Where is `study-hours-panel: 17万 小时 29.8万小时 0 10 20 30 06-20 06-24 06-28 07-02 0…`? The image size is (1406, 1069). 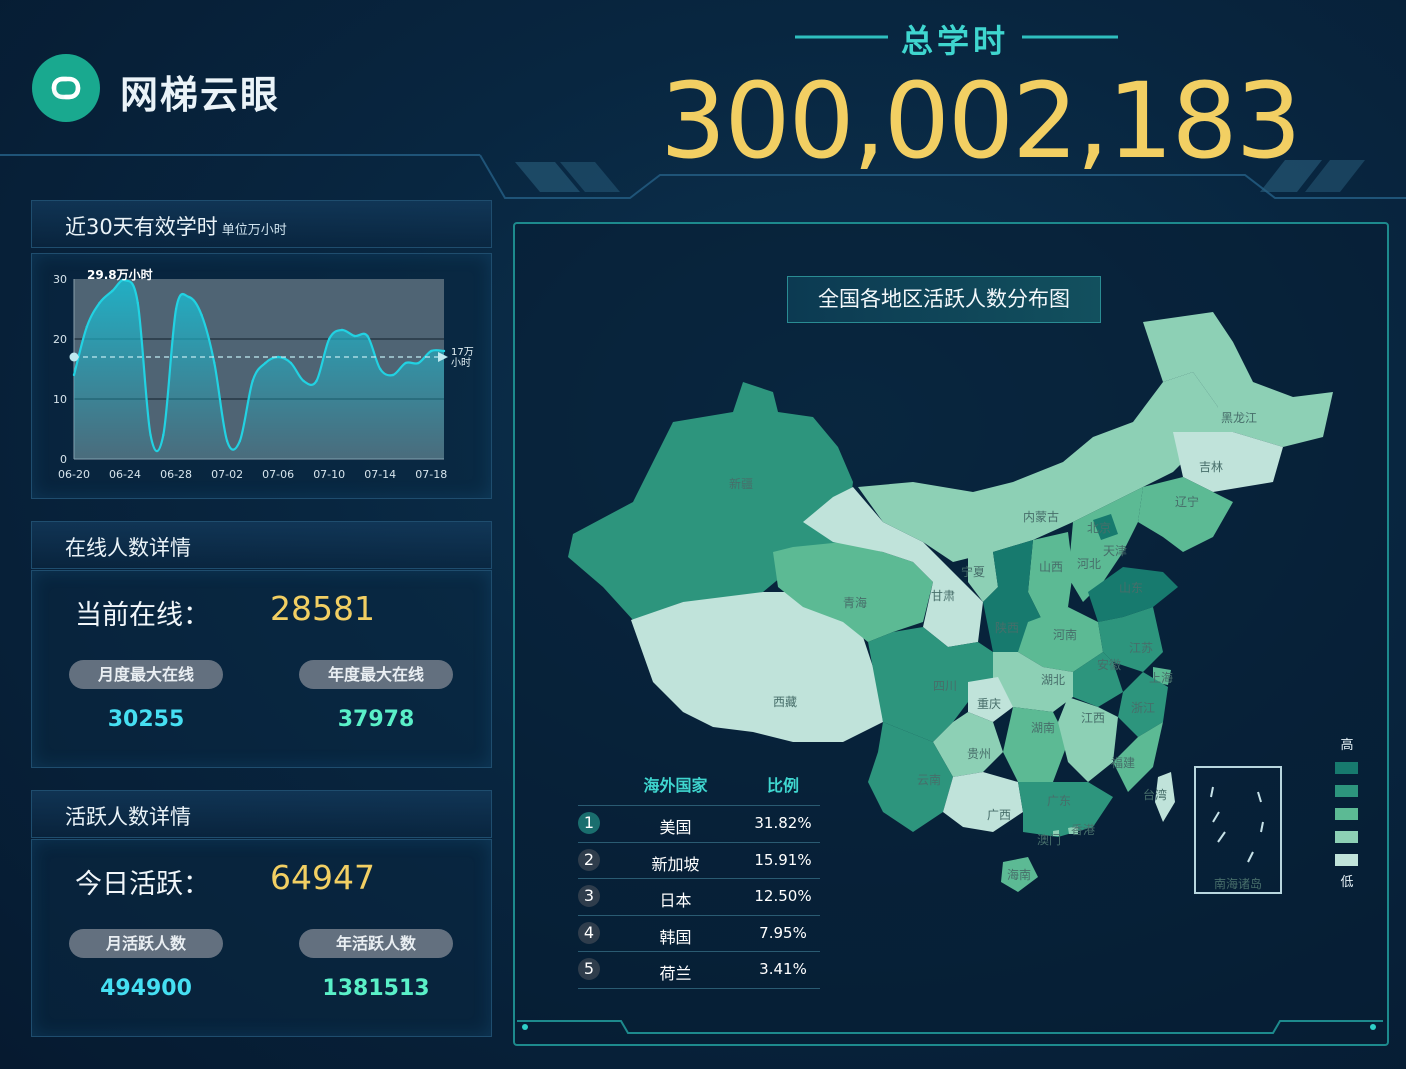 study-hours-panel: 17万 小时 29.8万小时 0 10 20 30 06-20 06-24 06-28 07-02 0… is located at coordinates (261, 376).